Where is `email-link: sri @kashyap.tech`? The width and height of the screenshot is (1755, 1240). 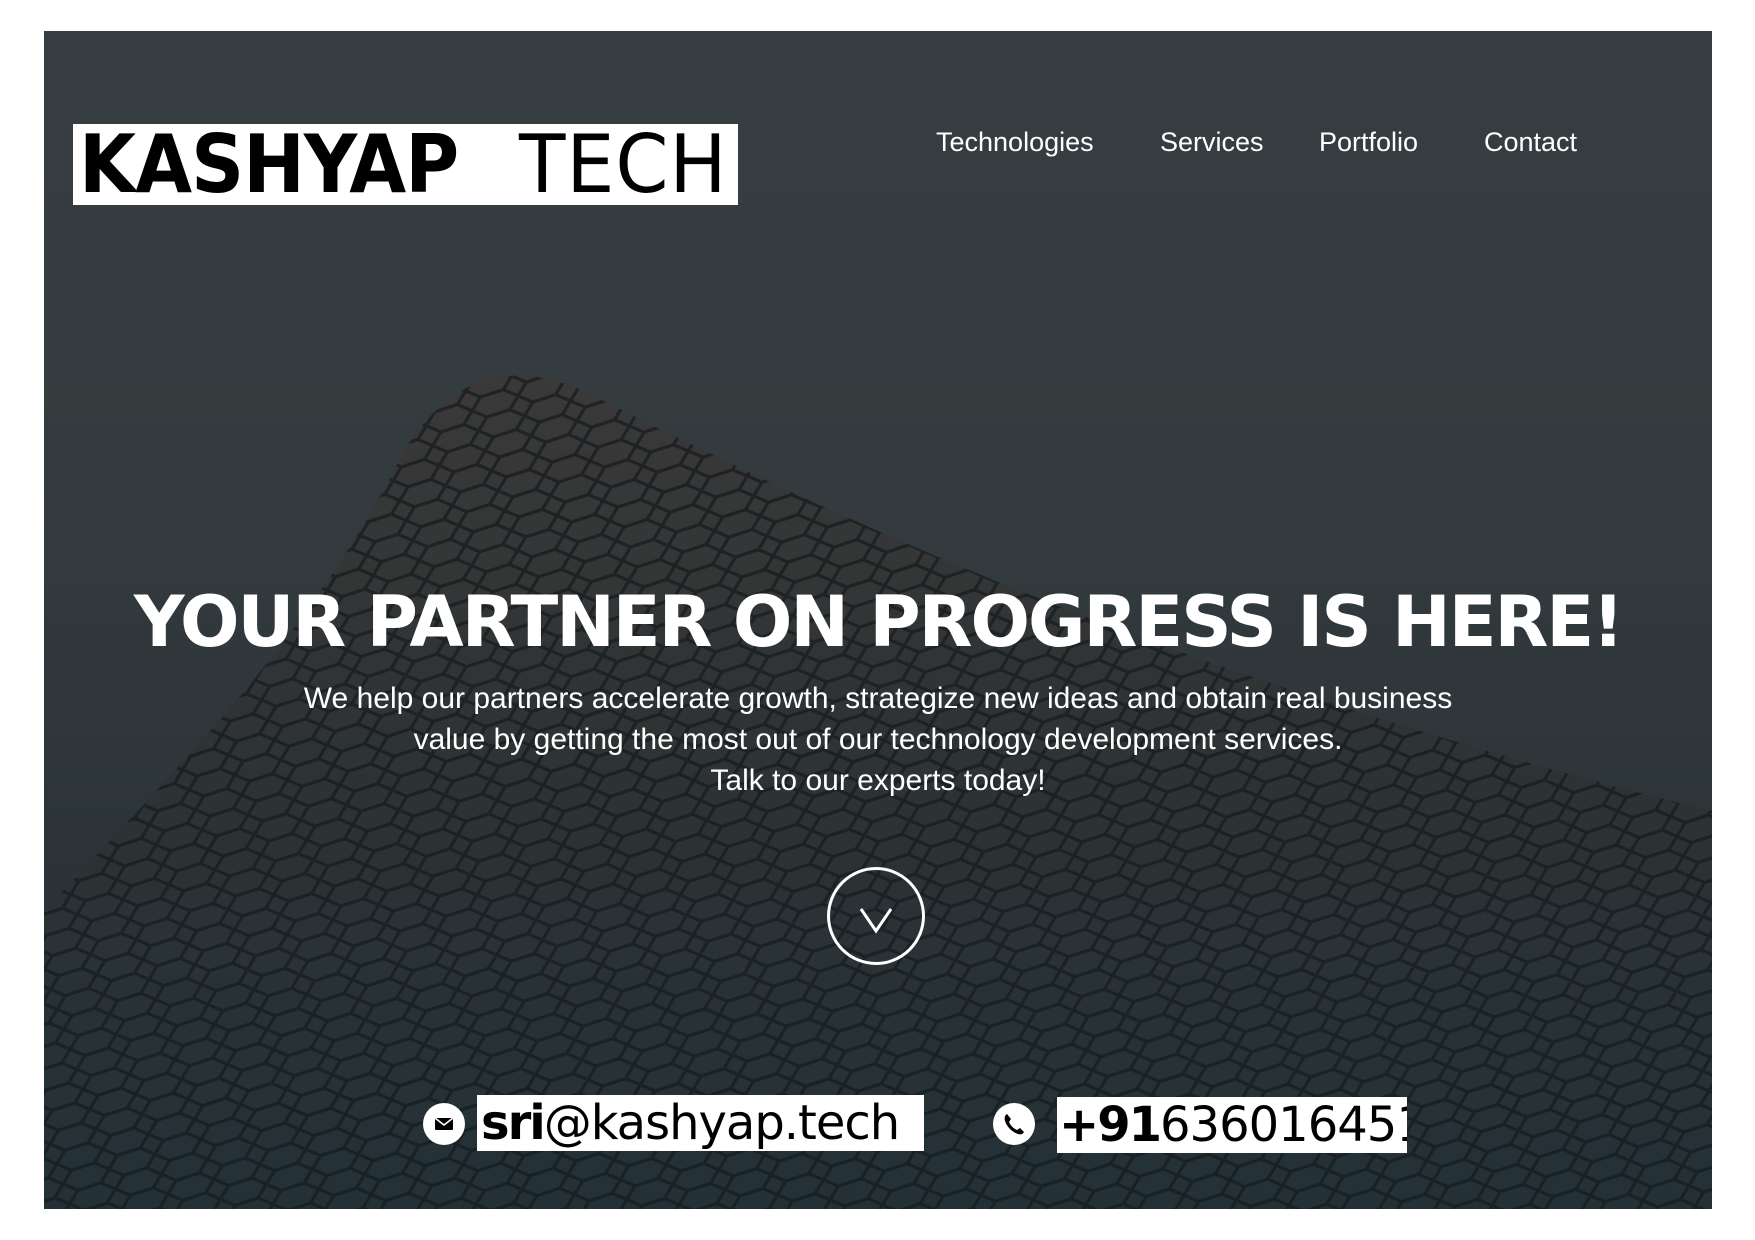
email-link: sri @kashyap.tech is located at coordinates (700, 1123).